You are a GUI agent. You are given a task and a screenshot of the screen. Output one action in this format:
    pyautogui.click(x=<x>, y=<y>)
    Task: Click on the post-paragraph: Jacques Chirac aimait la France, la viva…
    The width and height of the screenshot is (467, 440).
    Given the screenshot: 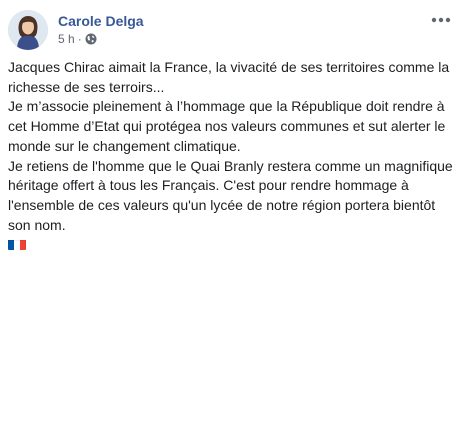 What is the action you would take?
    pyautogui.click(x=229, y=77)
    